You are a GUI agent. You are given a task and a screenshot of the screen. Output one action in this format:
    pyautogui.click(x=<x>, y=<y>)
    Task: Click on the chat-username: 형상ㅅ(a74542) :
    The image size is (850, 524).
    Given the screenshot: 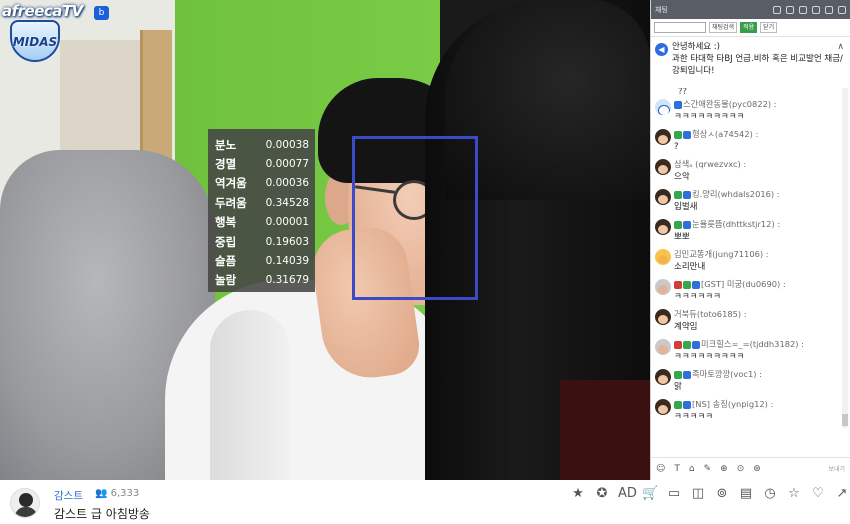 What is the action you would take?
    pyautogui.click(x=758, y=134)
    